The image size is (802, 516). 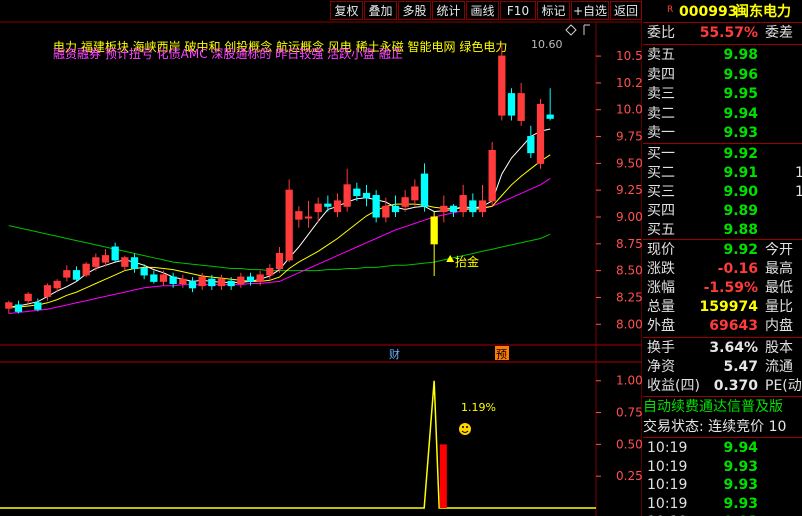 I want to click on stock-code: 000993, so click(x=708, y=12).